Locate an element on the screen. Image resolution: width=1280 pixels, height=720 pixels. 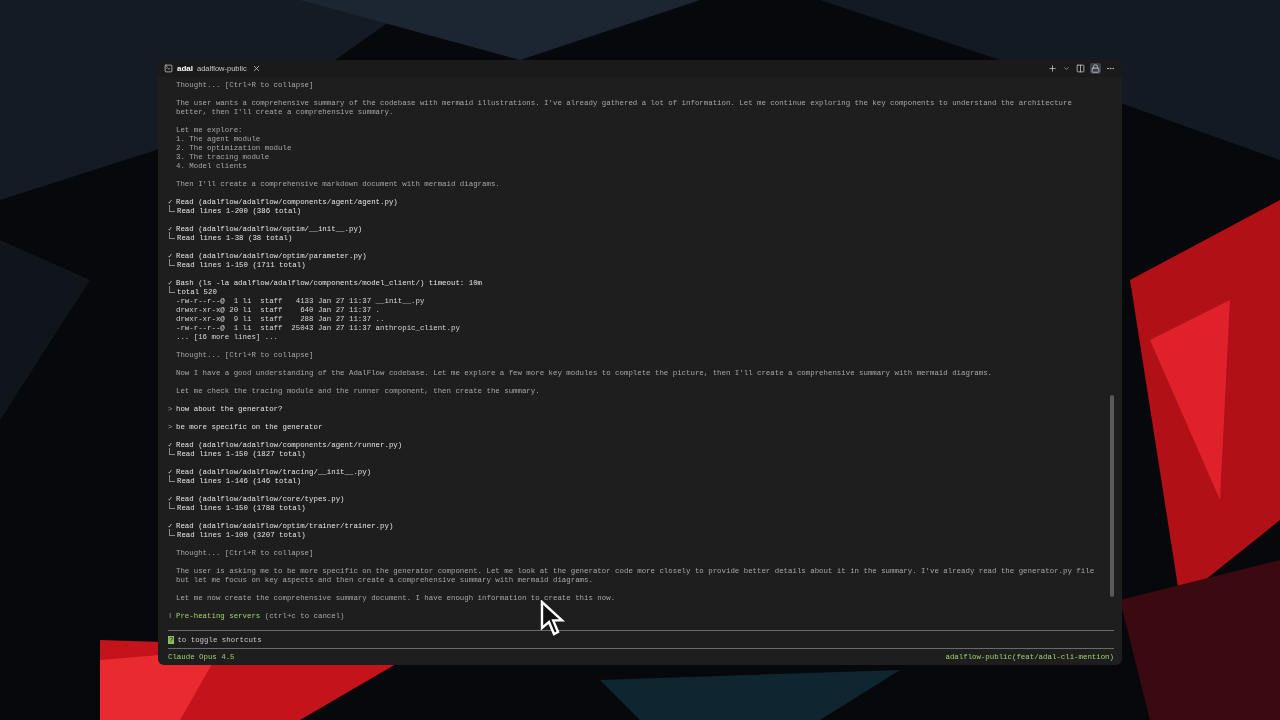
split-view-button is located at coordinates (1080, 68).